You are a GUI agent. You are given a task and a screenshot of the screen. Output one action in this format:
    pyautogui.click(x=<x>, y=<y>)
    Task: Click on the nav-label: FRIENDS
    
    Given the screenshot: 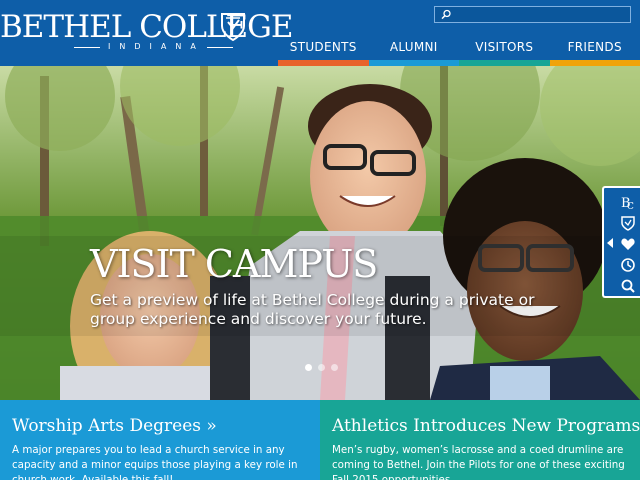 What is the action you would take?
    pyautogui.click(x=594, y=47)
    